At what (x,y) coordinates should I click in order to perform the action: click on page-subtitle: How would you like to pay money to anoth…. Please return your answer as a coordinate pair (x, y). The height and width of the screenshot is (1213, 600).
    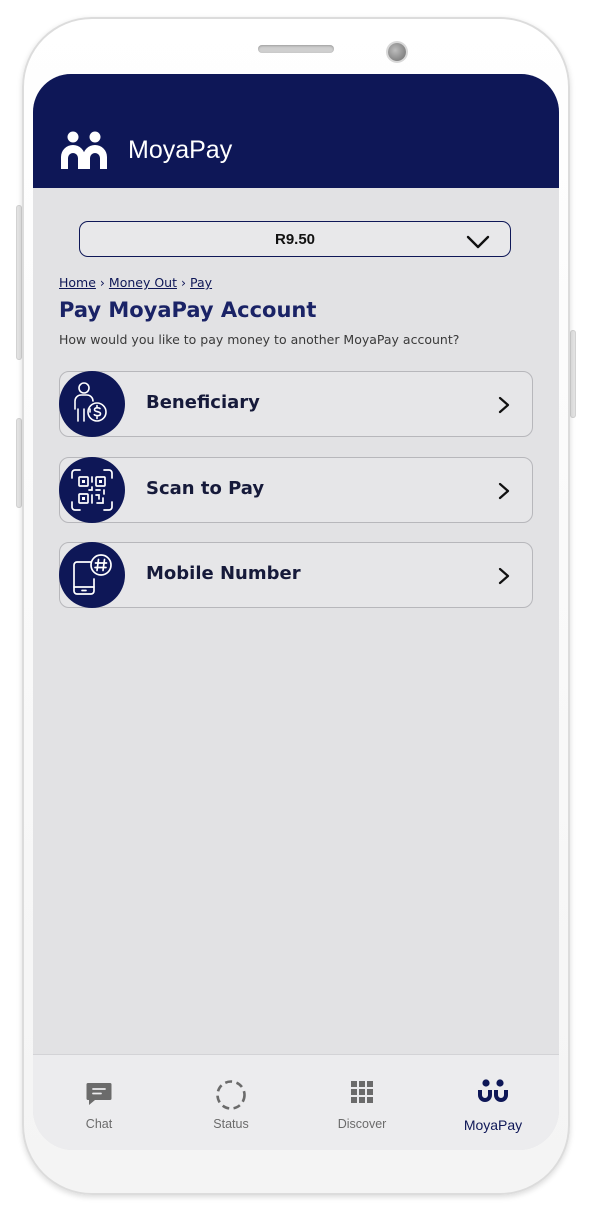
    Looking at the image, I should click on (259, 339).